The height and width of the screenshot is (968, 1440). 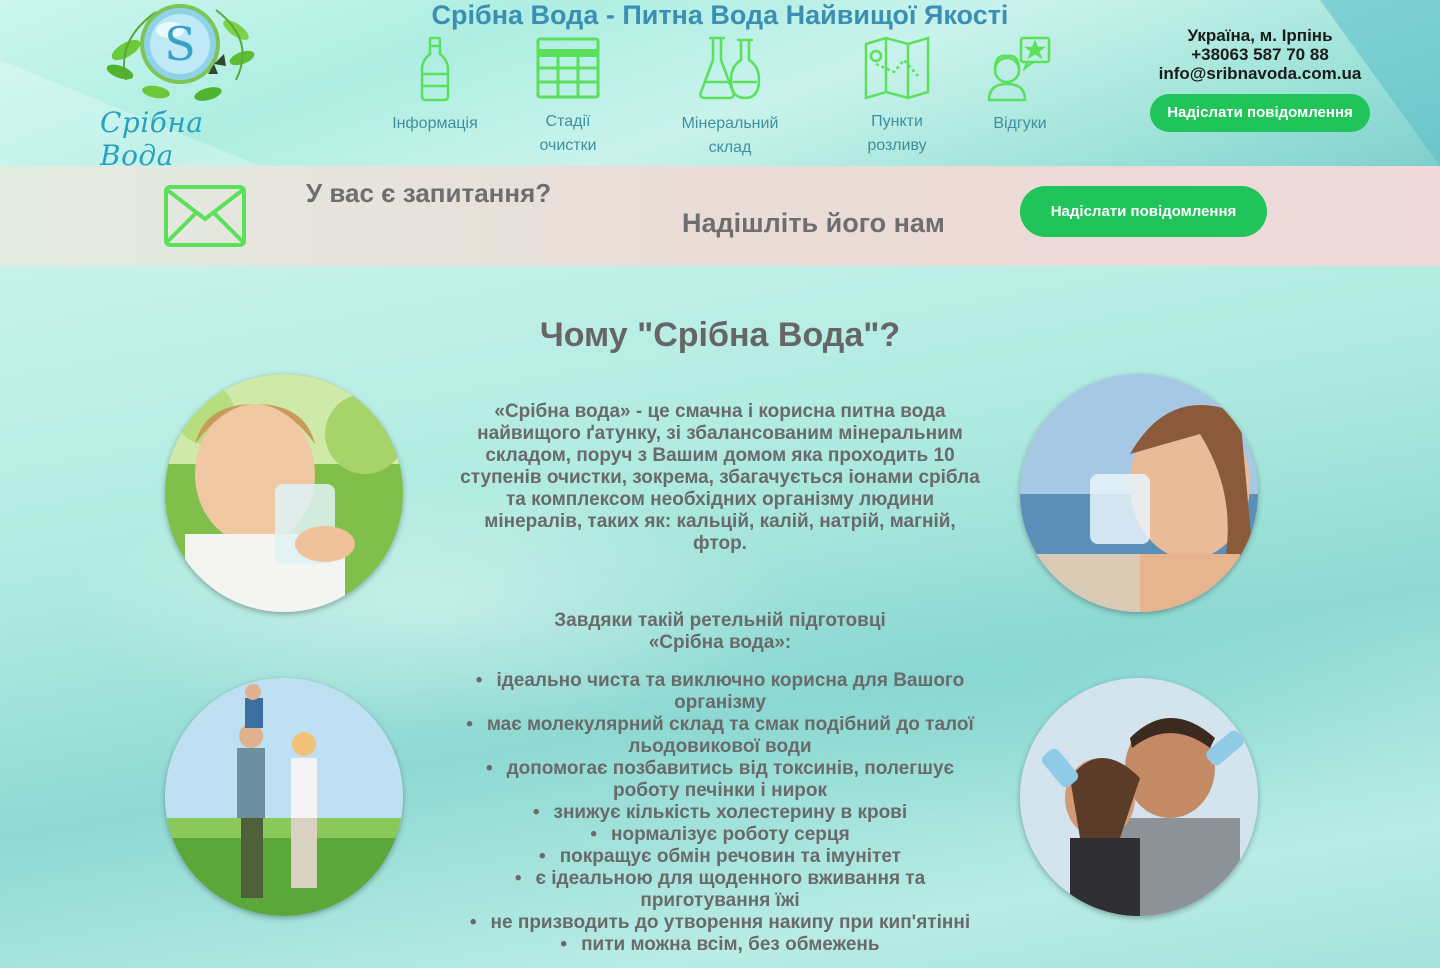 What do you see at coordinates (435, 69) in the screenshot?
I see `bottle-icon` at bounding box center [435, 69].